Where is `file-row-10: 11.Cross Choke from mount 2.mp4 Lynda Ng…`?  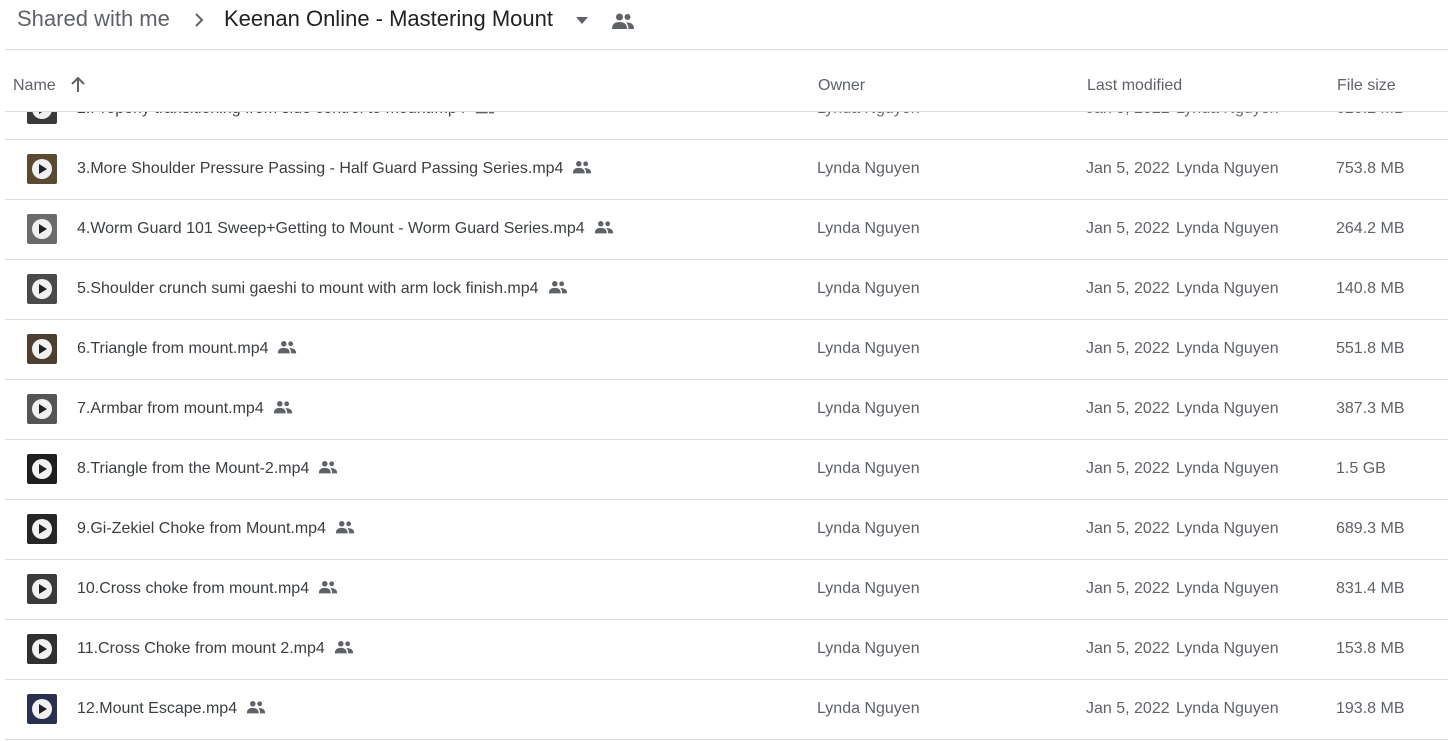 file-row-10: 11.Cross Choke from mount 2.mp4 Lynda Ng… is located at coordinates (726, 650).